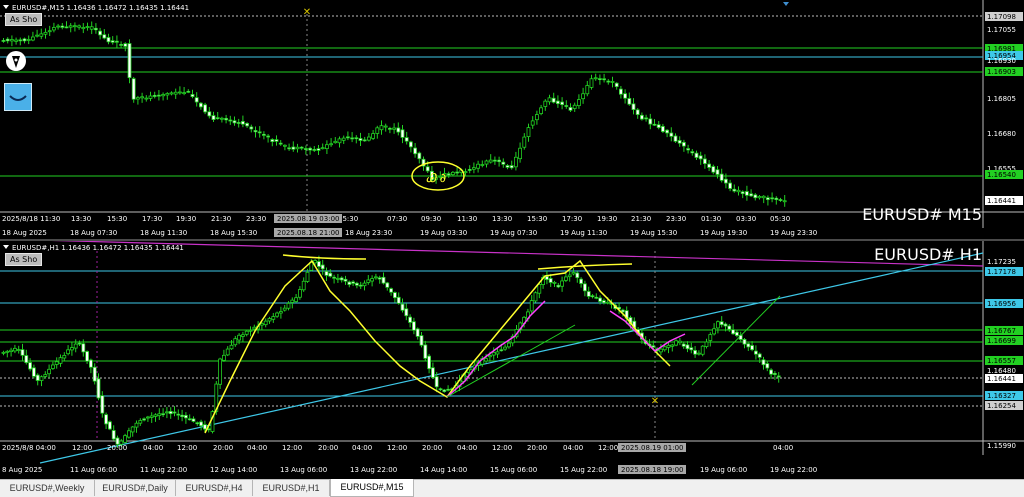 The height and width of the screenshot is (497, 1024). I want to click on time-axis-label: 20:00, so click(328, 448).